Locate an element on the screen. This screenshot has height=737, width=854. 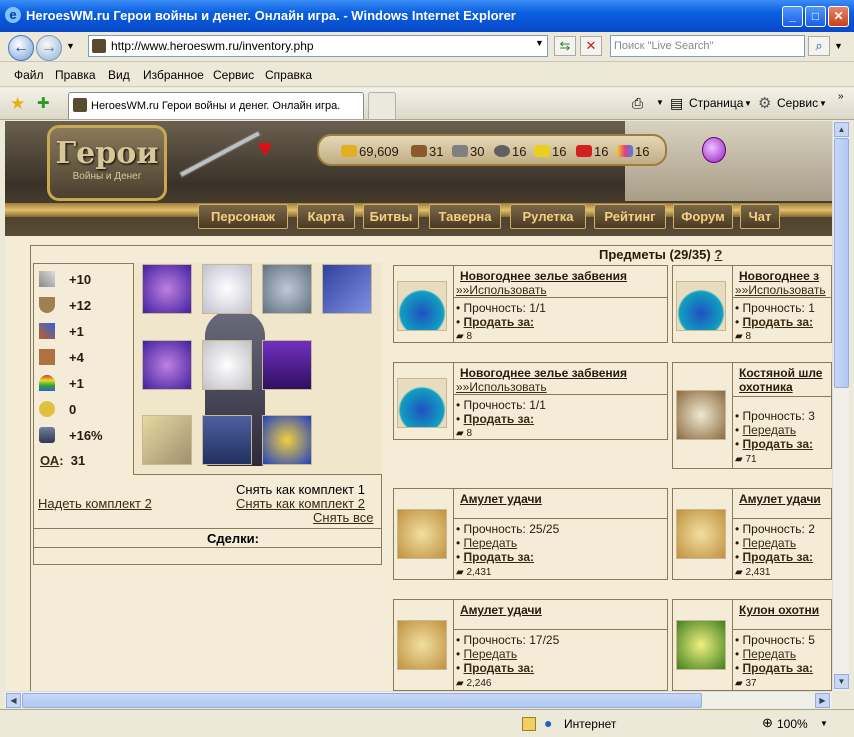
menu-help: Справка is located at coordinates (288, 75).